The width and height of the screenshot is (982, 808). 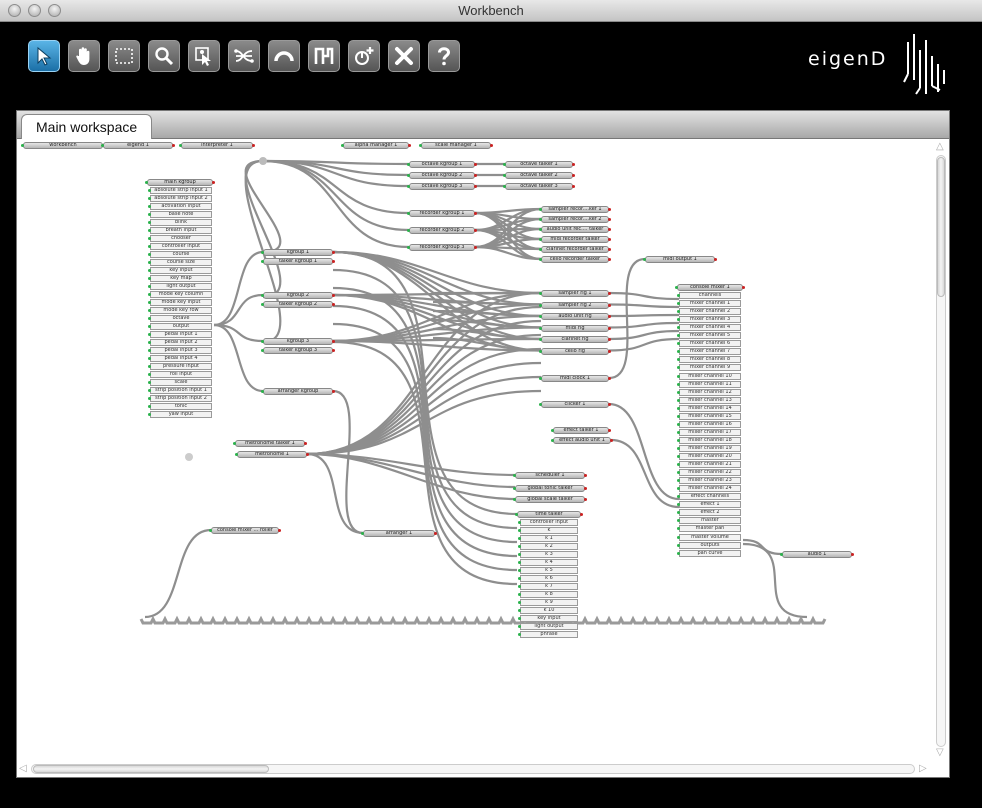 I want to click on agent-port: yaw input, so click(x=181, y=414).